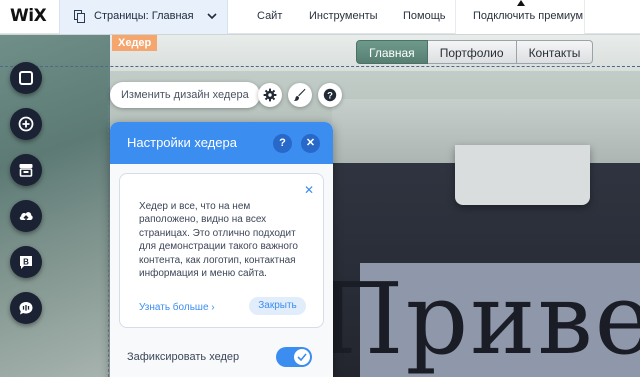 The image size is (640, 377). I want to click on gear-icon, so click(270, 95).